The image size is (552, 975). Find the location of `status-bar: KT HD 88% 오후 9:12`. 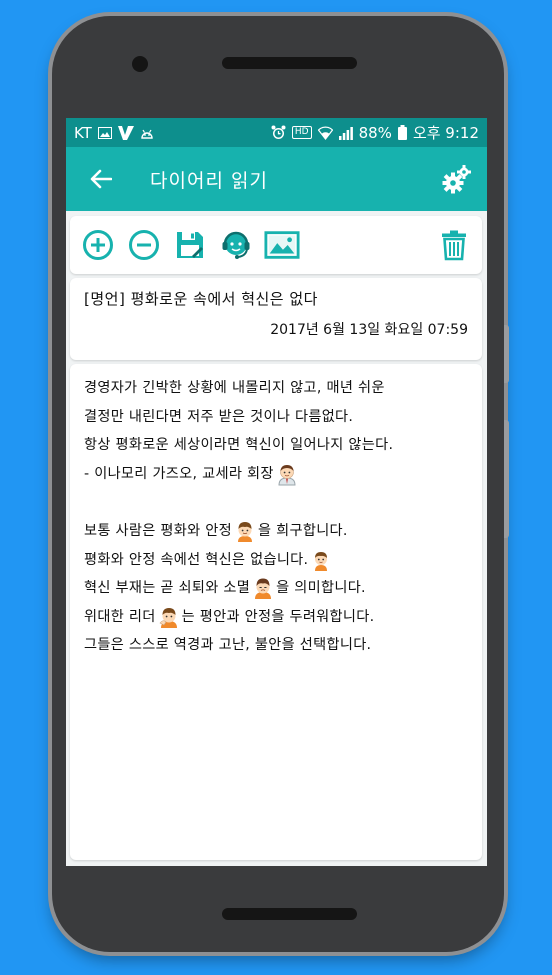

status-bar: KT HD 88% 오후 9:12 is located at coordinates (276, 132).